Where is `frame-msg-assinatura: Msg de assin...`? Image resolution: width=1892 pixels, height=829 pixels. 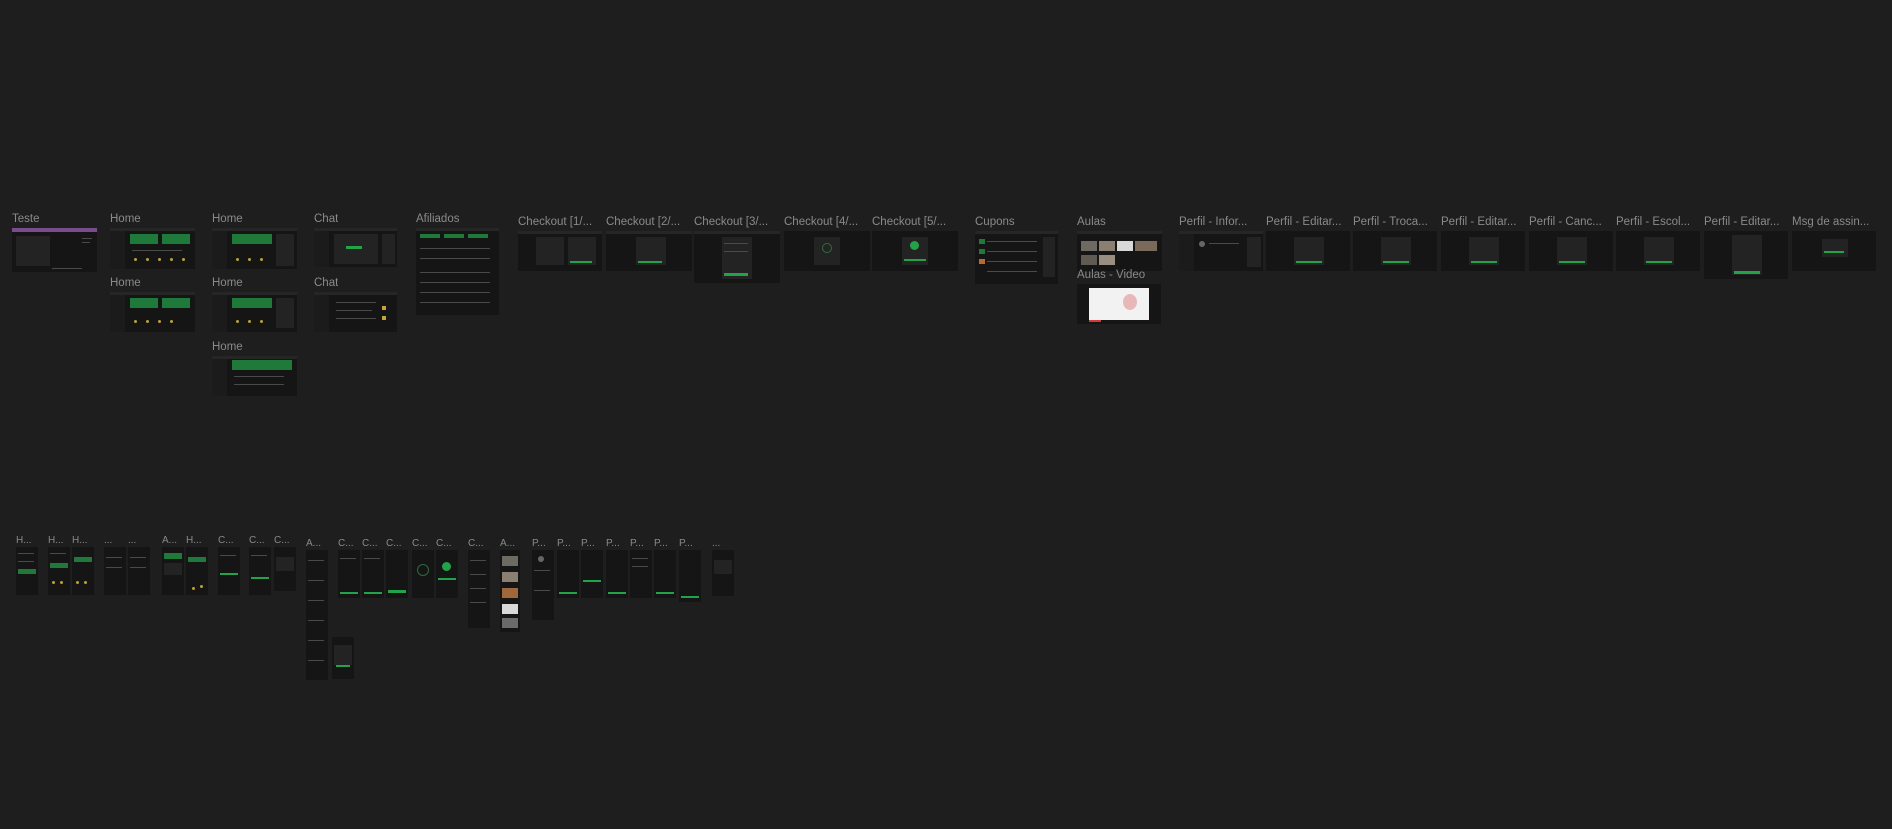 frame-msg-assinatura: Msg de assin... is located at coordinates (1834, 243).